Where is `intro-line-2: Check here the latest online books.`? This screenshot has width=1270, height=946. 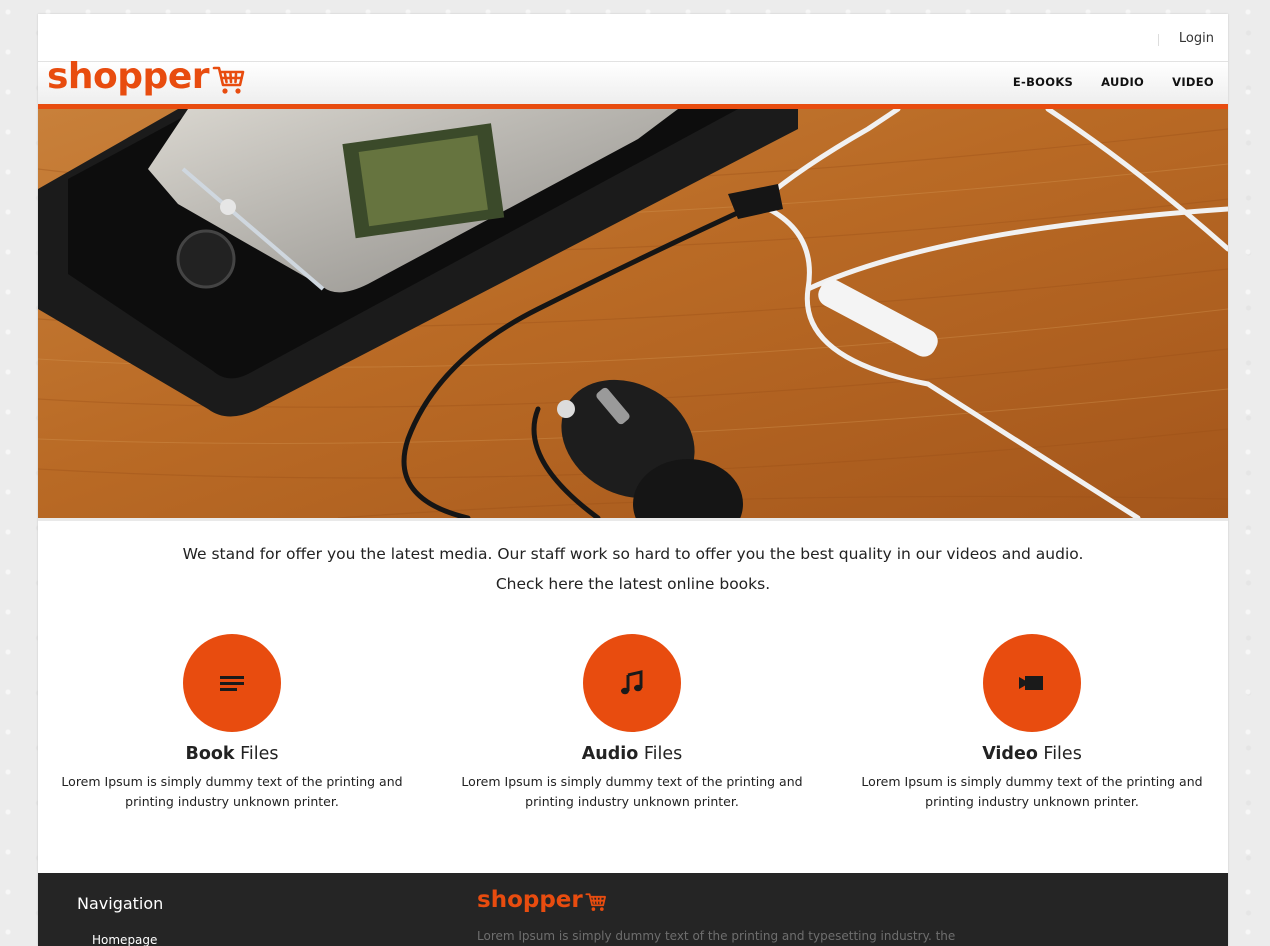 intro-line-2: Check here the latest online books. is located at coordinates (633, 584).